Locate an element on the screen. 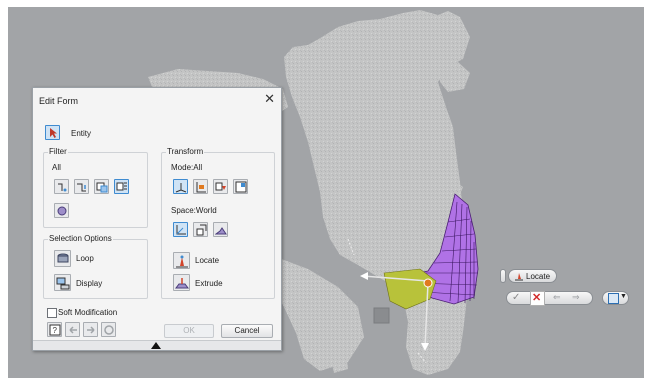 This screenshot has height=384, width=651. filter-face-button is located at coordinates (101, 186).